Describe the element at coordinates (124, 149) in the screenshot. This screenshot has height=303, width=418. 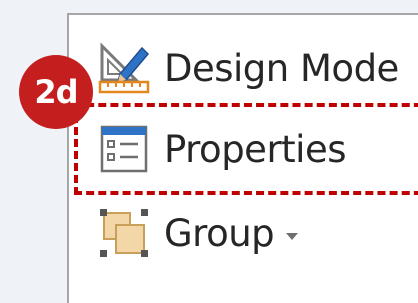
I see `properties-icon` at that location.